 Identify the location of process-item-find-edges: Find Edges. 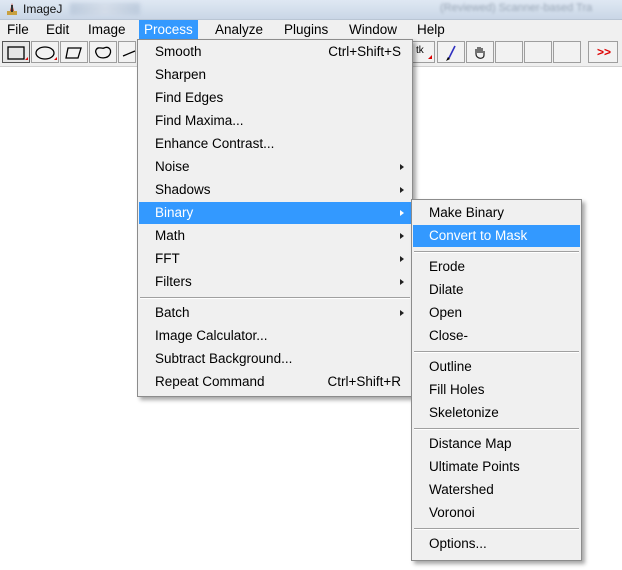
(275, 98).